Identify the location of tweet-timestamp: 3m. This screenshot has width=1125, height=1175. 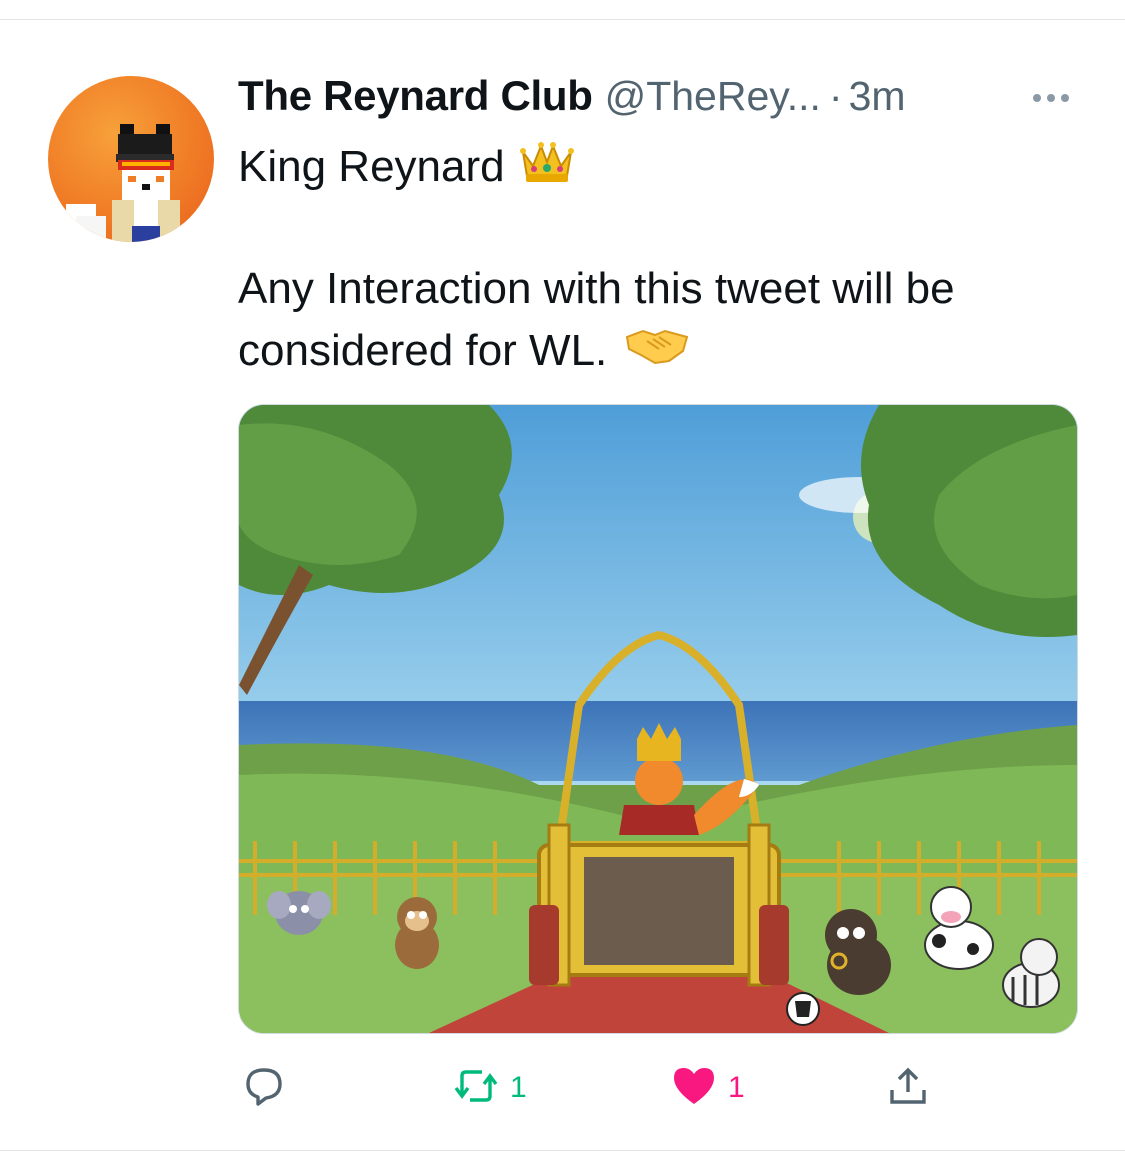
(877, 96).